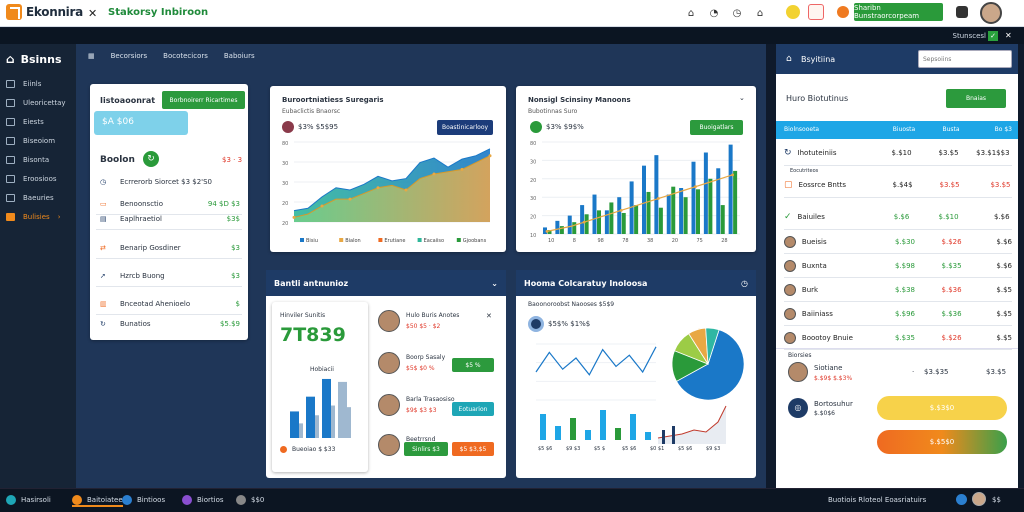 The width and height of the screenshot is (1024, 512). Describe the element at coordinates (250, 500) in the screenshot. I see `taskbar-item-4: $$0` at that location.